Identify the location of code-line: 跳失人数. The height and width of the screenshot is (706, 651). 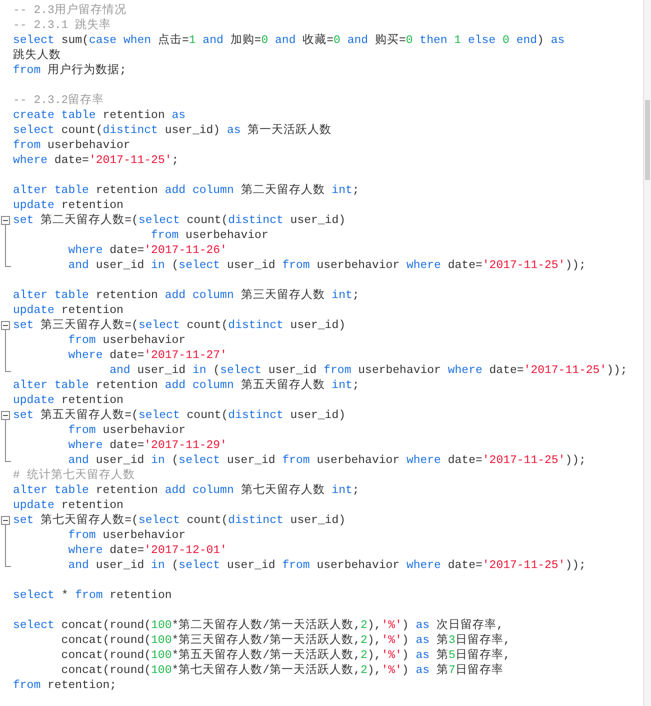
(37, 55).